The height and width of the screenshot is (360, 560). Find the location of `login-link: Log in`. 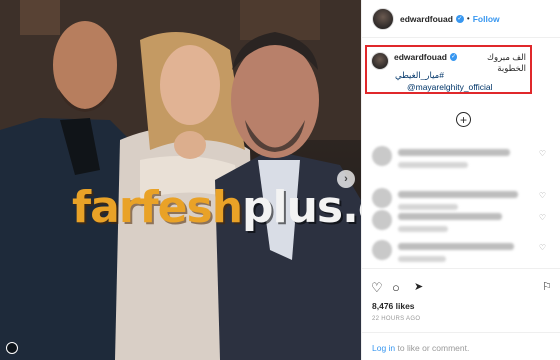

login-link: Log in is located at coordinates (383, 348).